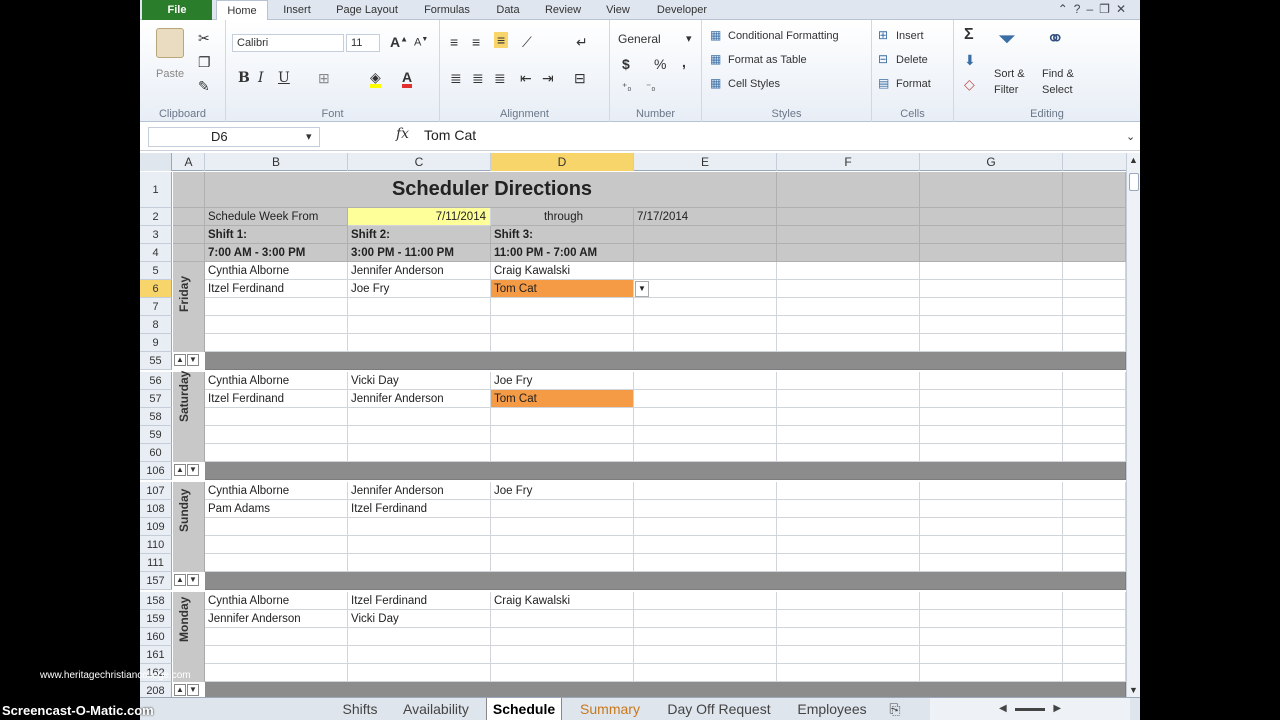 Image resolution: width=1280 pixels, height=720 pixels. Describe the element at coordinates (402, 134) in the screenshot. I see `insert-function-button: fx` at that location.